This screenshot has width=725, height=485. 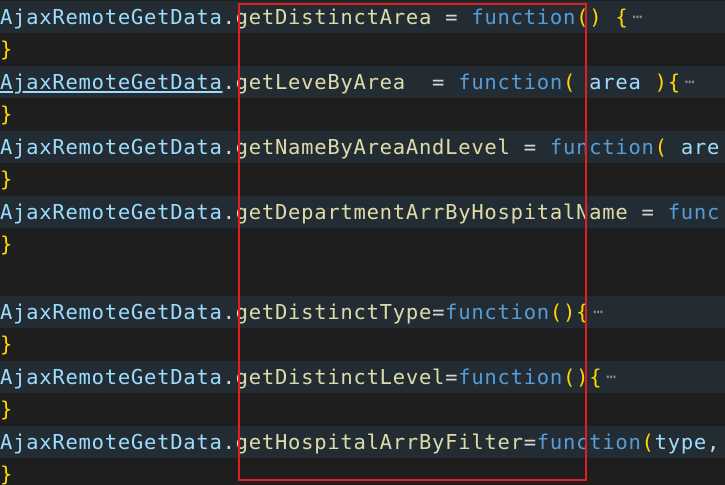 I want to click on parameter: area, so click(x=615, y=82).